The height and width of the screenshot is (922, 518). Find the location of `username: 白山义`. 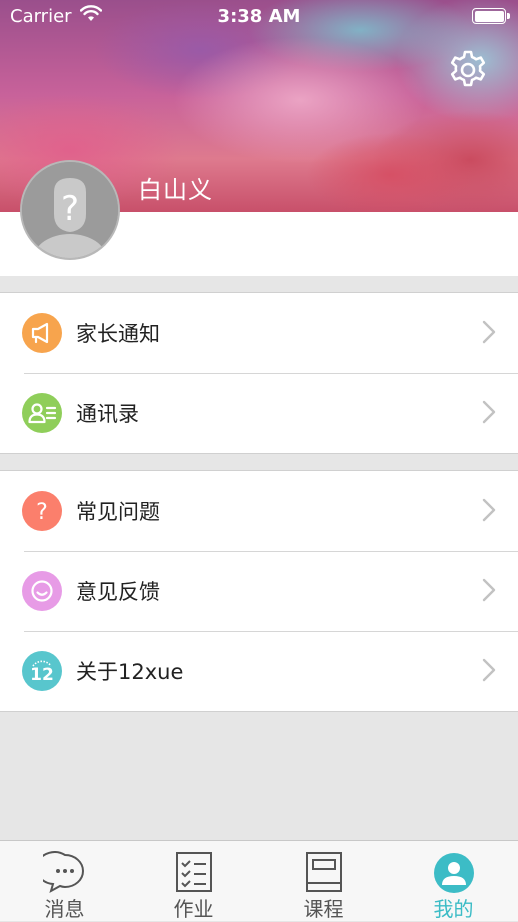

username: 白山义 is located at coordinates (175, 190).